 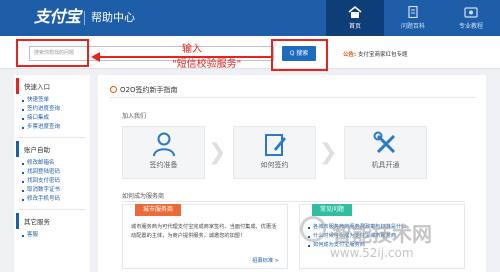 I want to click on step-sign-prep: 签约准备, so click(x=163, y=152).